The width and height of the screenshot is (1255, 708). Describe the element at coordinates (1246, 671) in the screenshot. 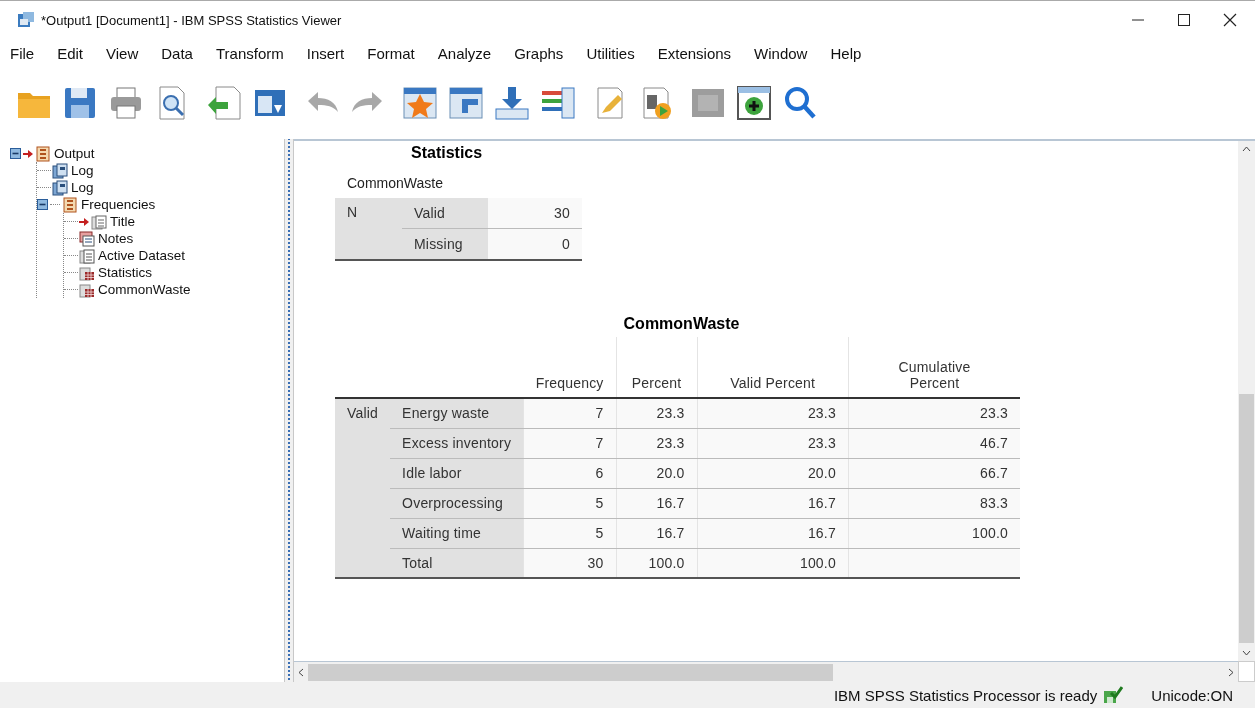

I see `size-grip` at that location.